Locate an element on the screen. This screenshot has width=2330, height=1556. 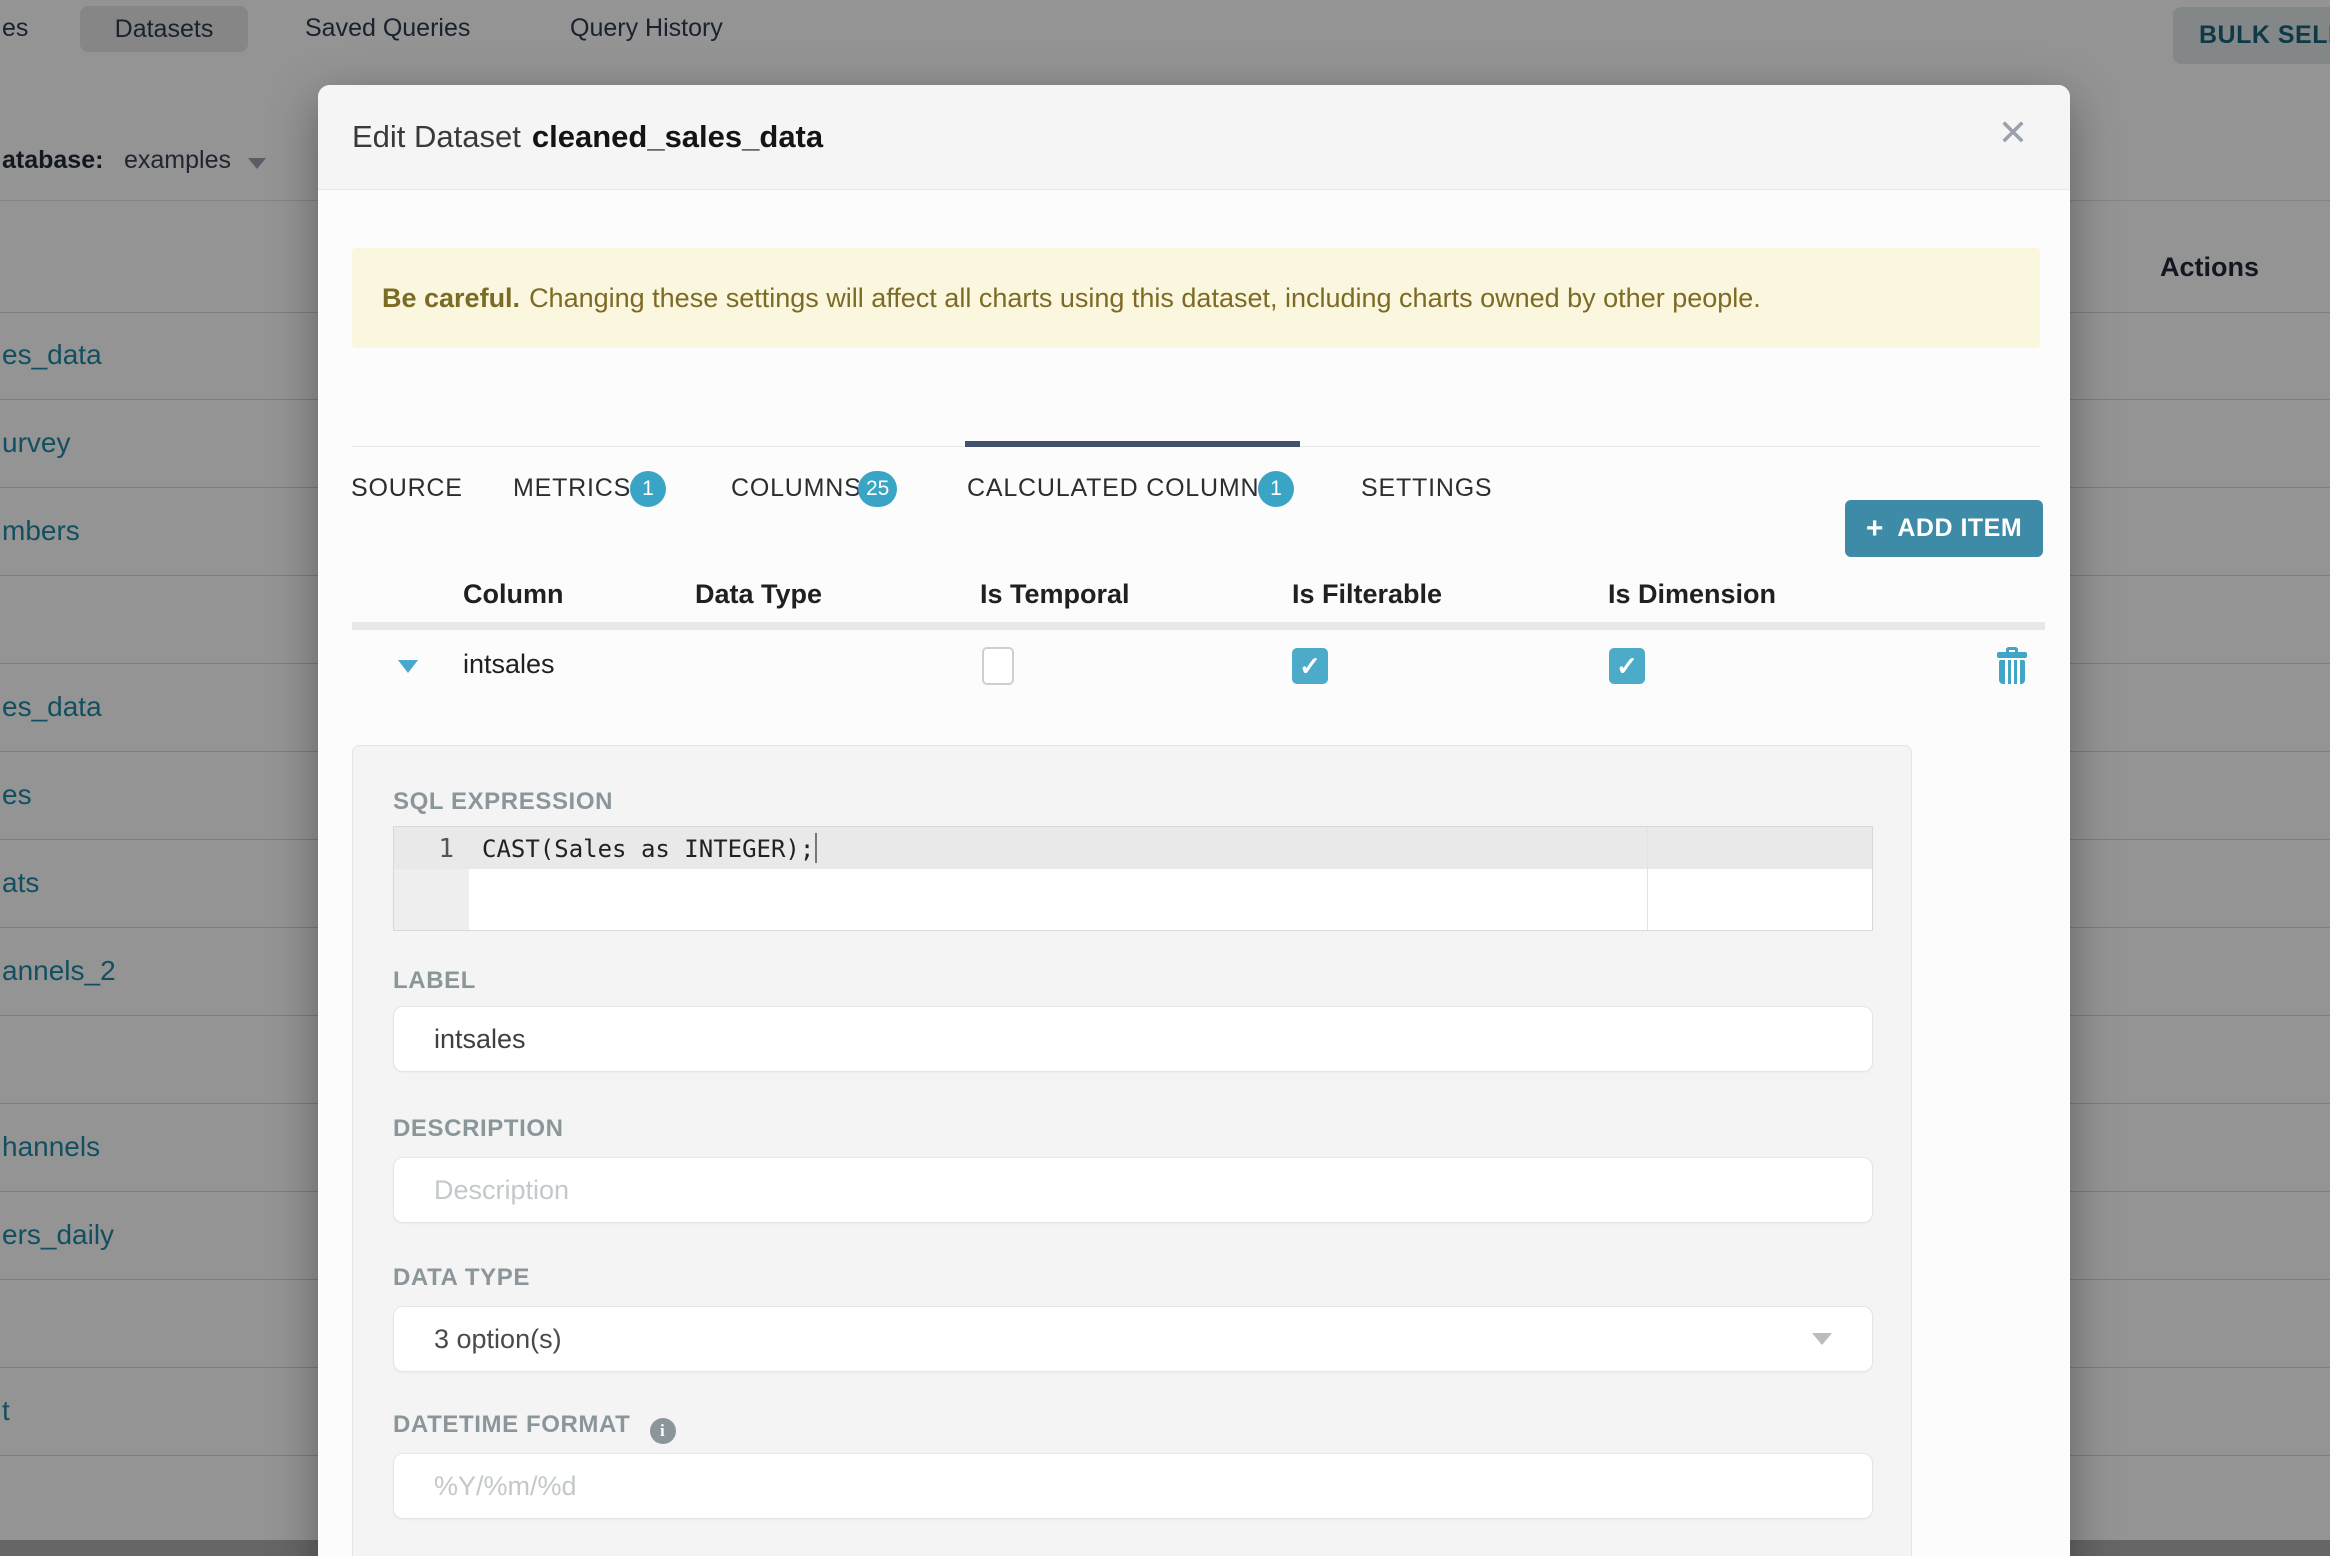
editor-line-number: 1 is located at coordinates (446, 849).